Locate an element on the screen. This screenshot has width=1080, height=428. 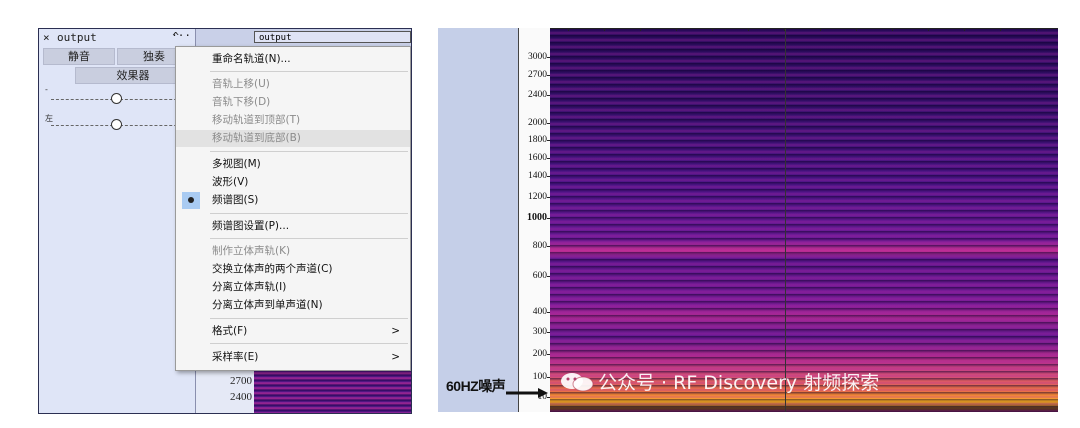
track-header: × output ^ ··· is located at coordinates (117, 37).